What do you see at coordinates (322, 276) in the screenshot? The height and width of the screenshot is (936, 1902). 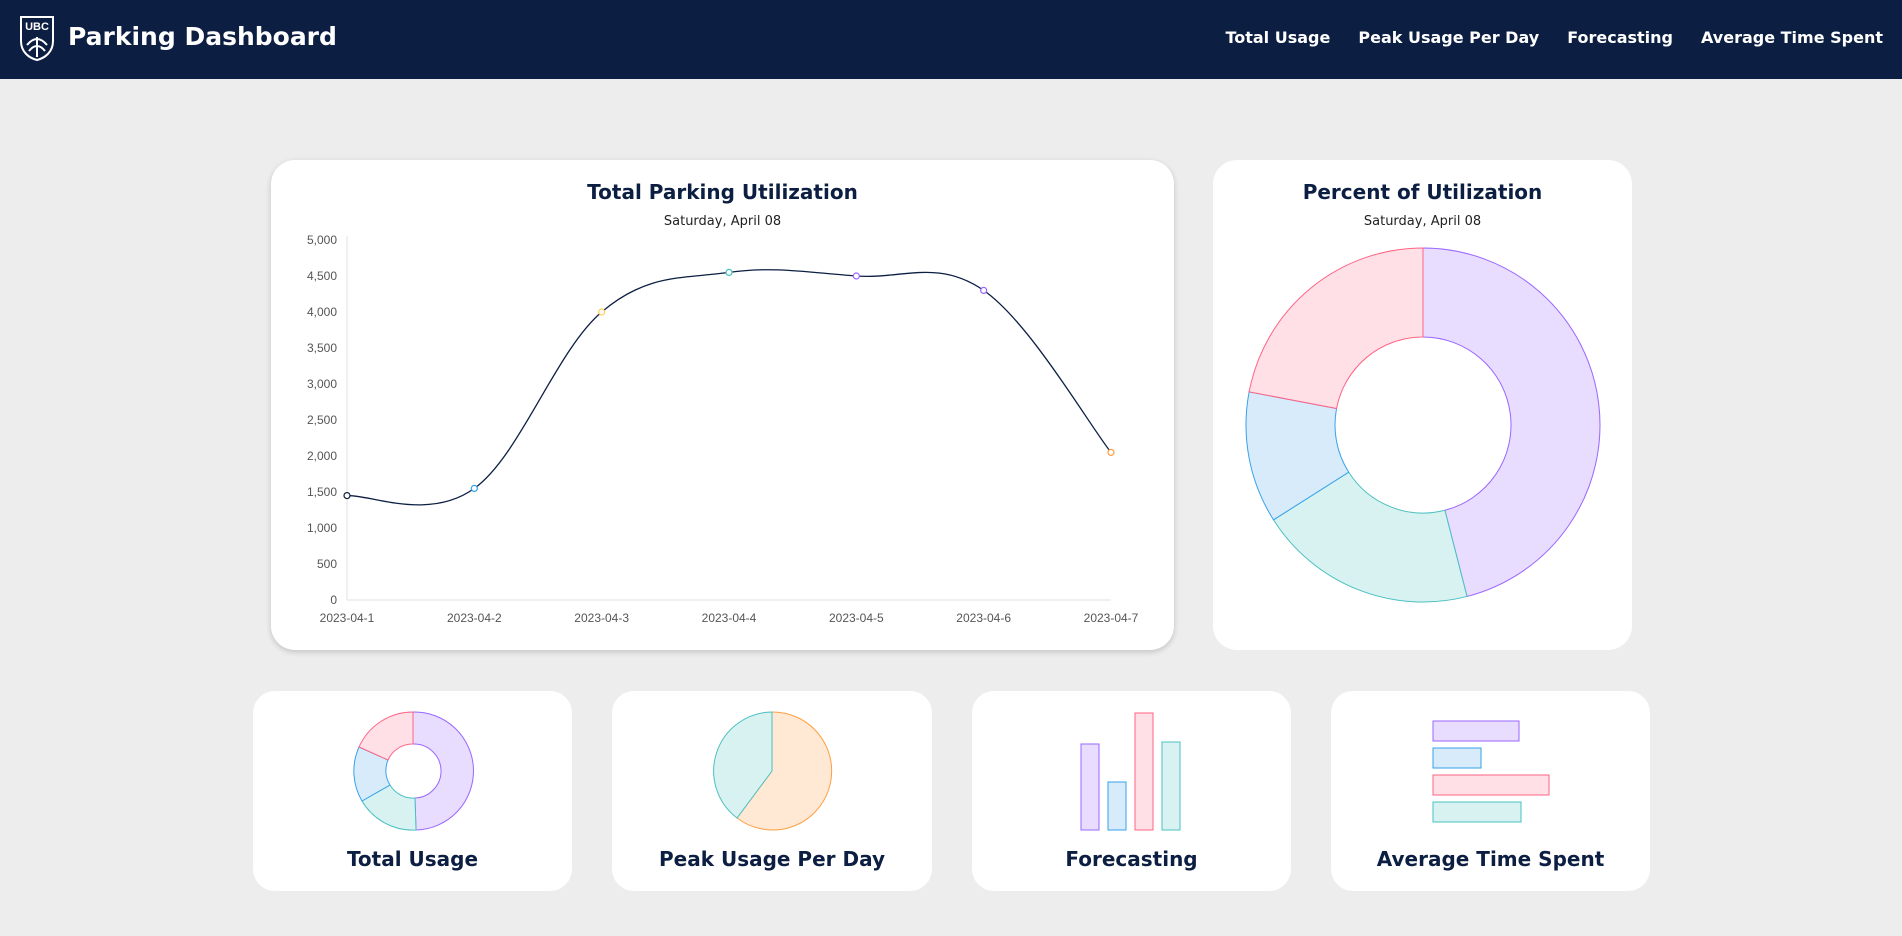 I see `y-tick-label: 4,500` at bounding box center [322, 276].